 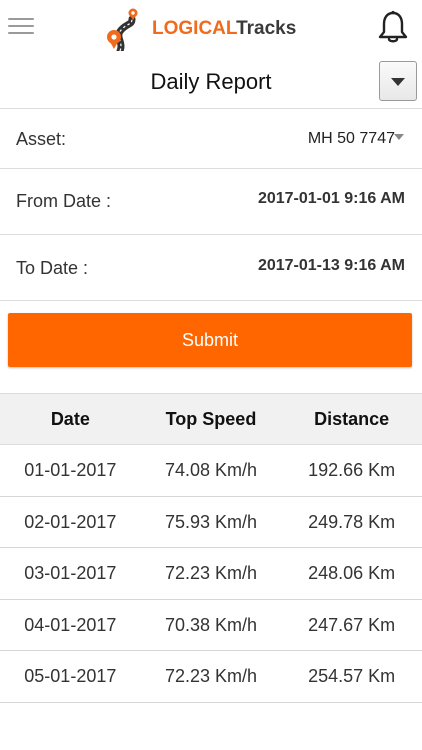 I want to click on bell-icon, so click(x=393, y=27).